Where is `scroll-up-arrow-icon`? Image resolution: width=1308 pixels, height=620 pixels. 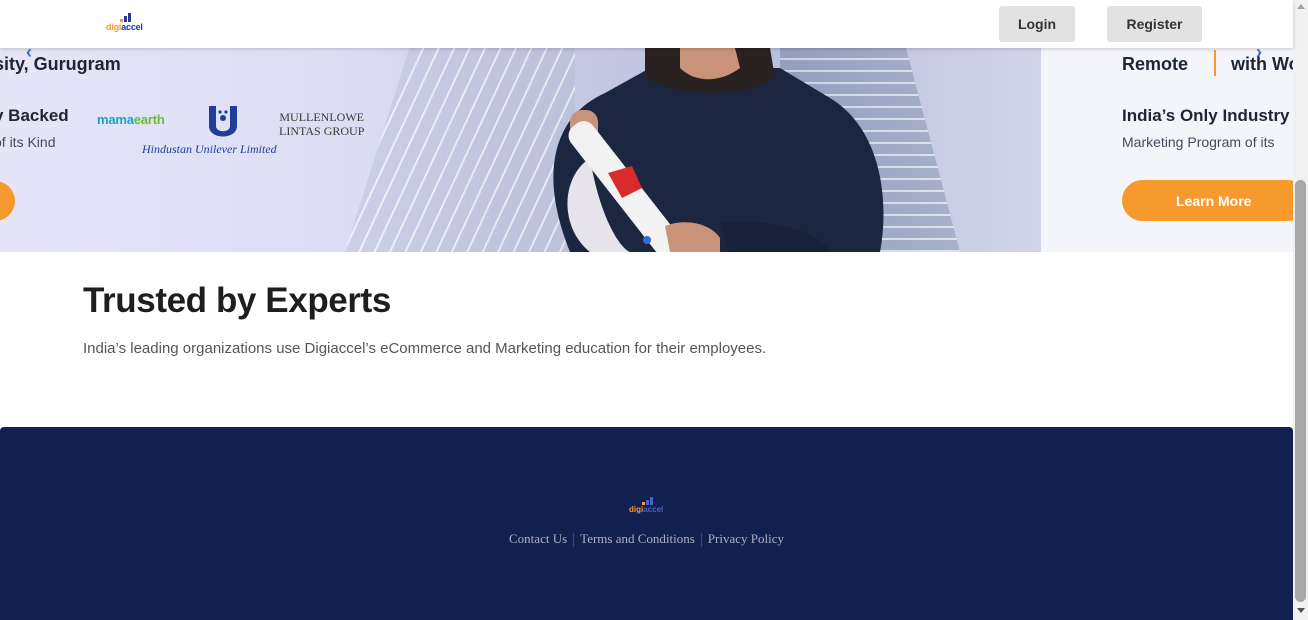 scroll-up-arrow-icon is located at coordinates (1301, 6).